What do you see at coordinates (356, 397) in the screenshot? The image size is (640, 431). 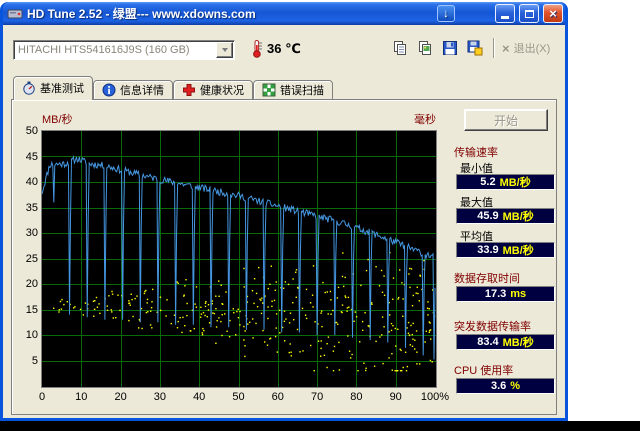 I see `x-tick-label: 80` at bounding box center [356, 397].